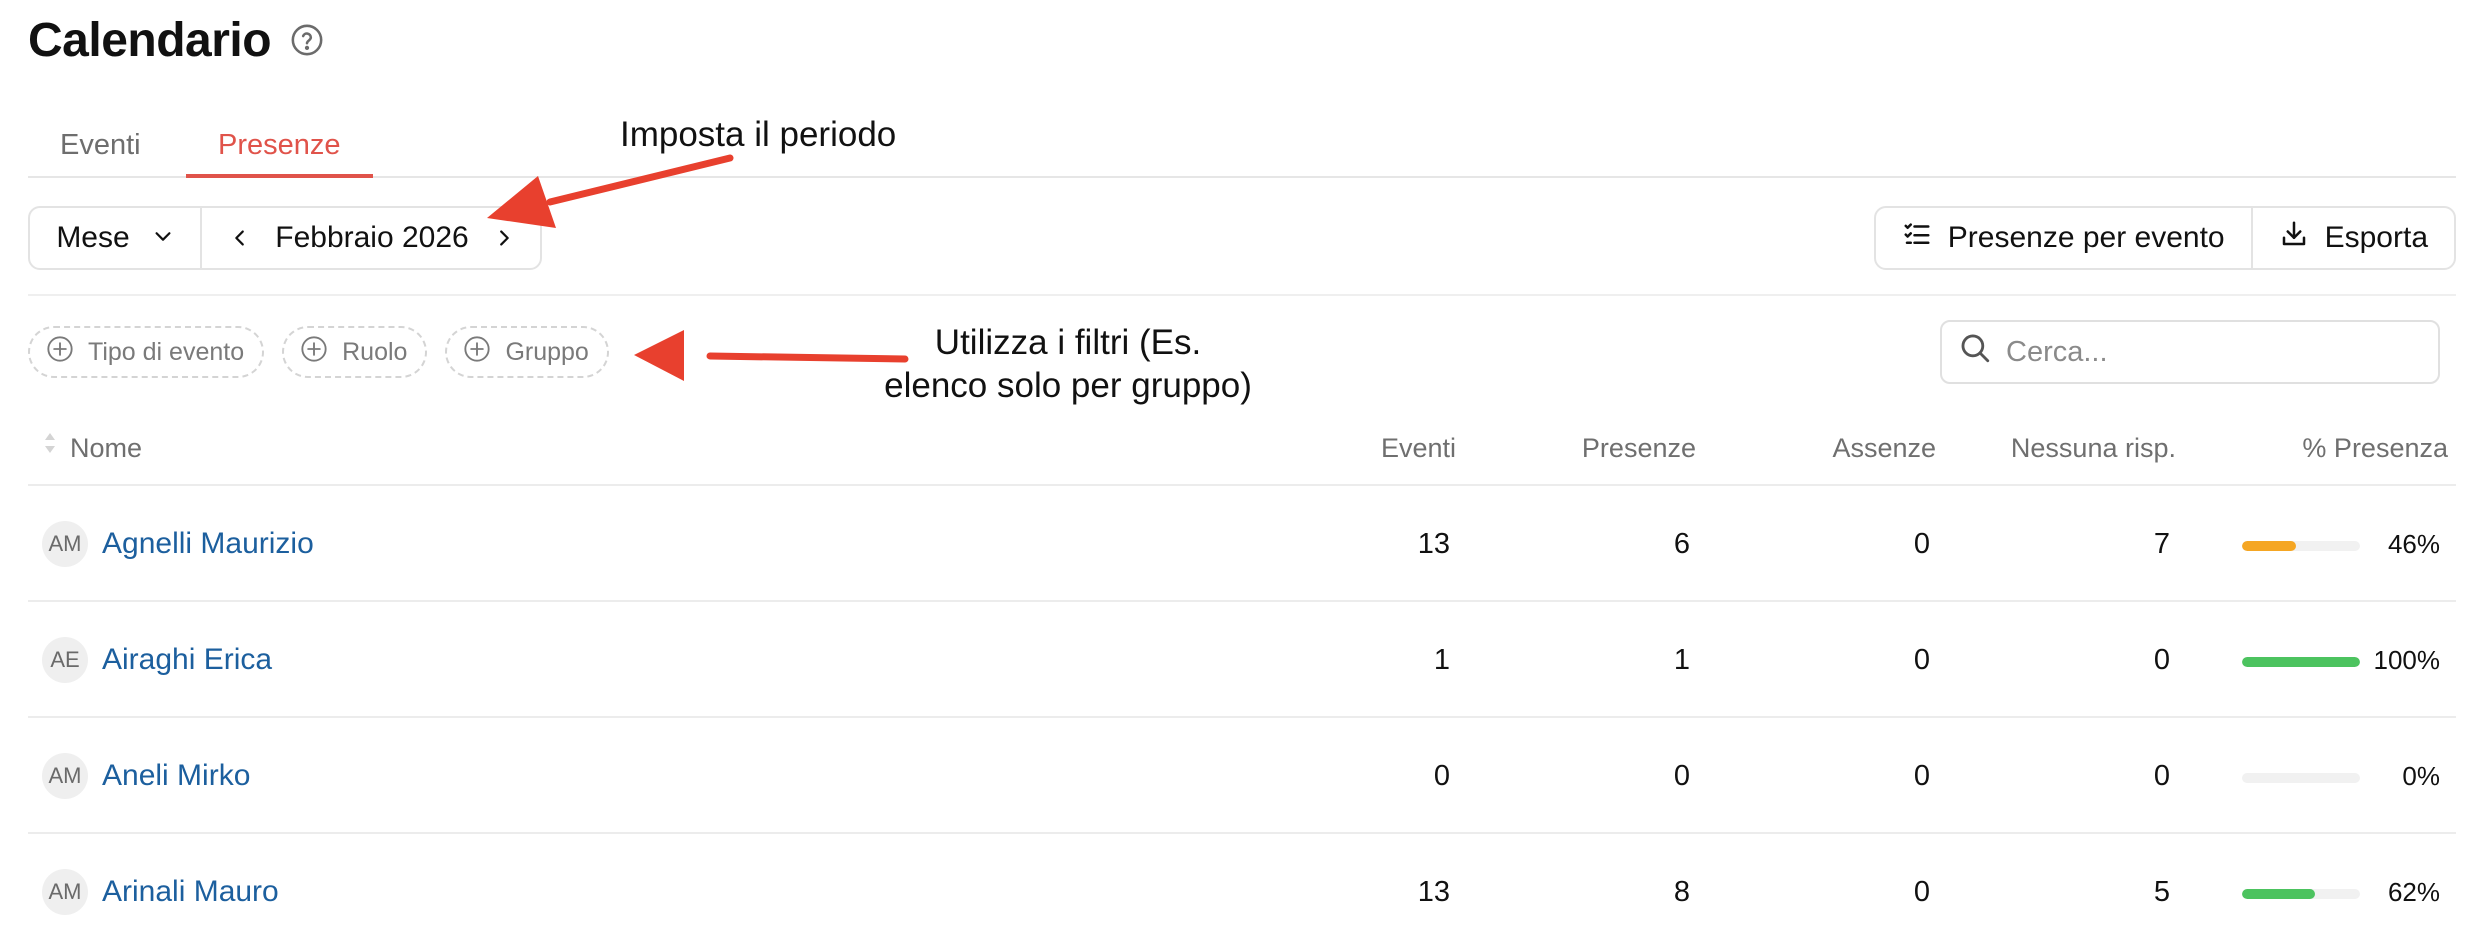  Describe the element at coordinates (2093, 448) in the screenshot. I see `column-nessuna-risposta: Nessuna risp.` at that location.